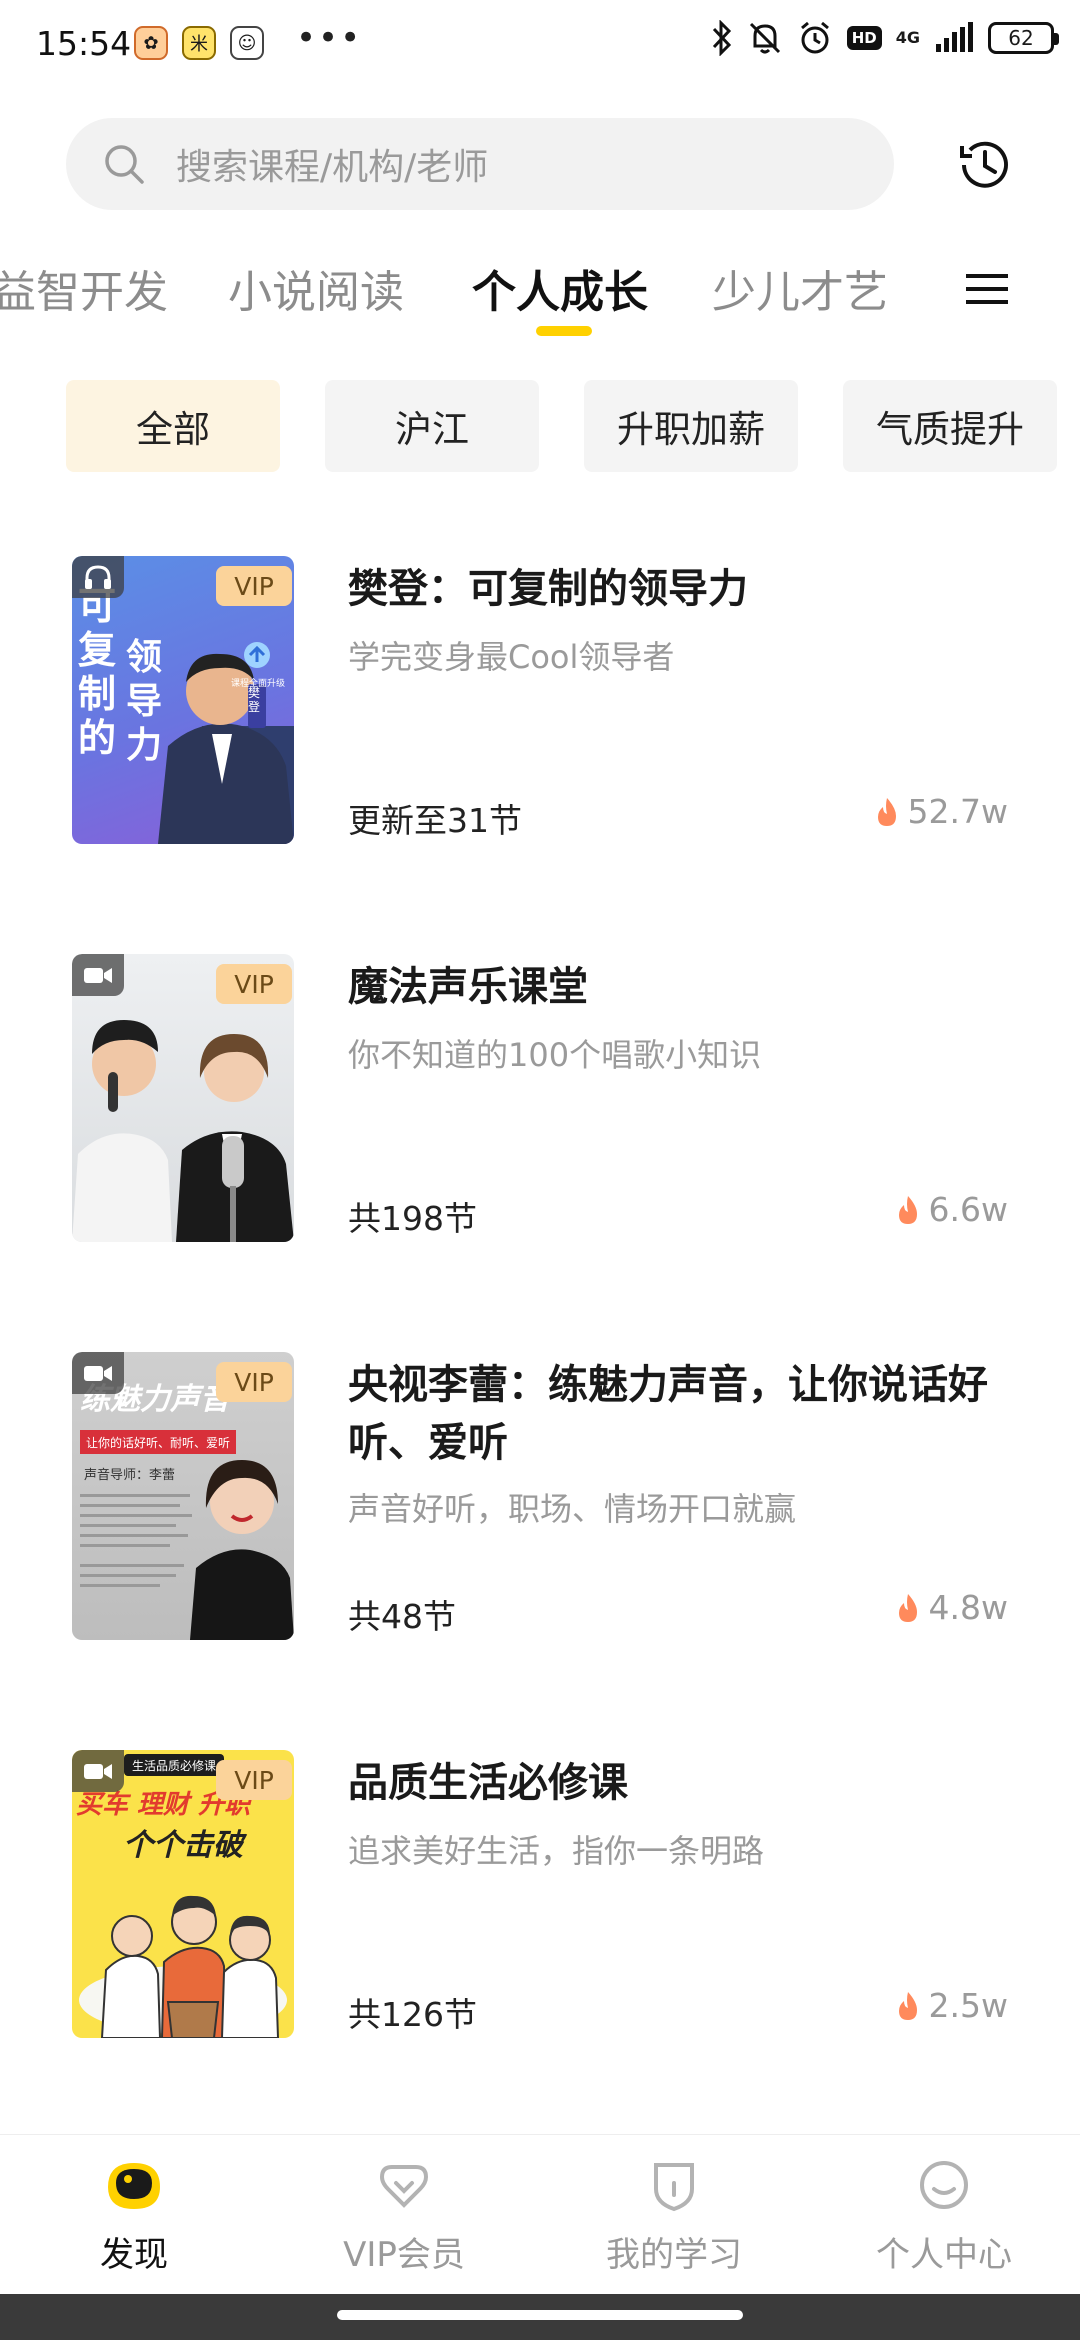 This screenshot has width=1080, height=2340. Describe the element at coordinates (968, 2005) in the screenshot. I see `popularity-count: 2.5w` at that location.